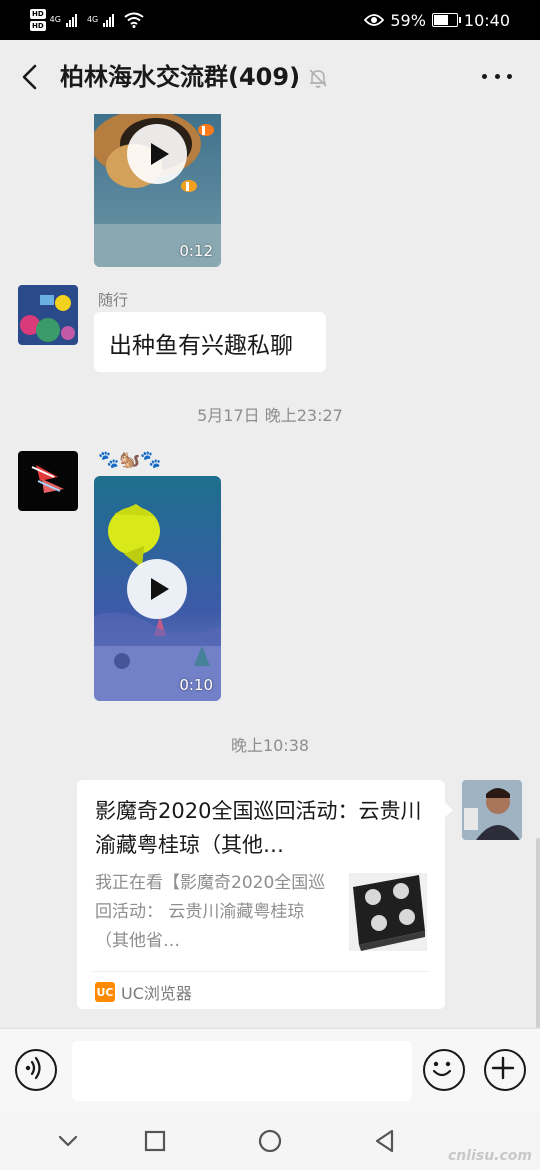 Image resolution: width=540 pixels, height=1170 pixels. I want to click on chevron-down-icon, so click(68, 1141).